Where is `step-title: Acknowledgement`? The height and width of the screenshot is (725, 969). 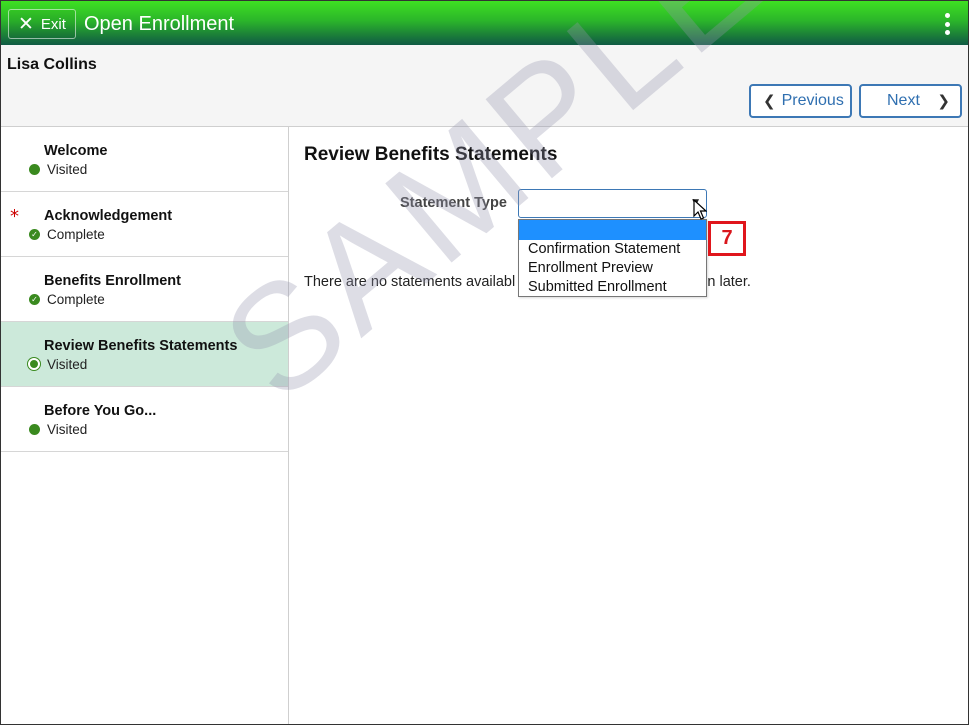 step-title: Acknowledgement is located at coordinates (108, 216).